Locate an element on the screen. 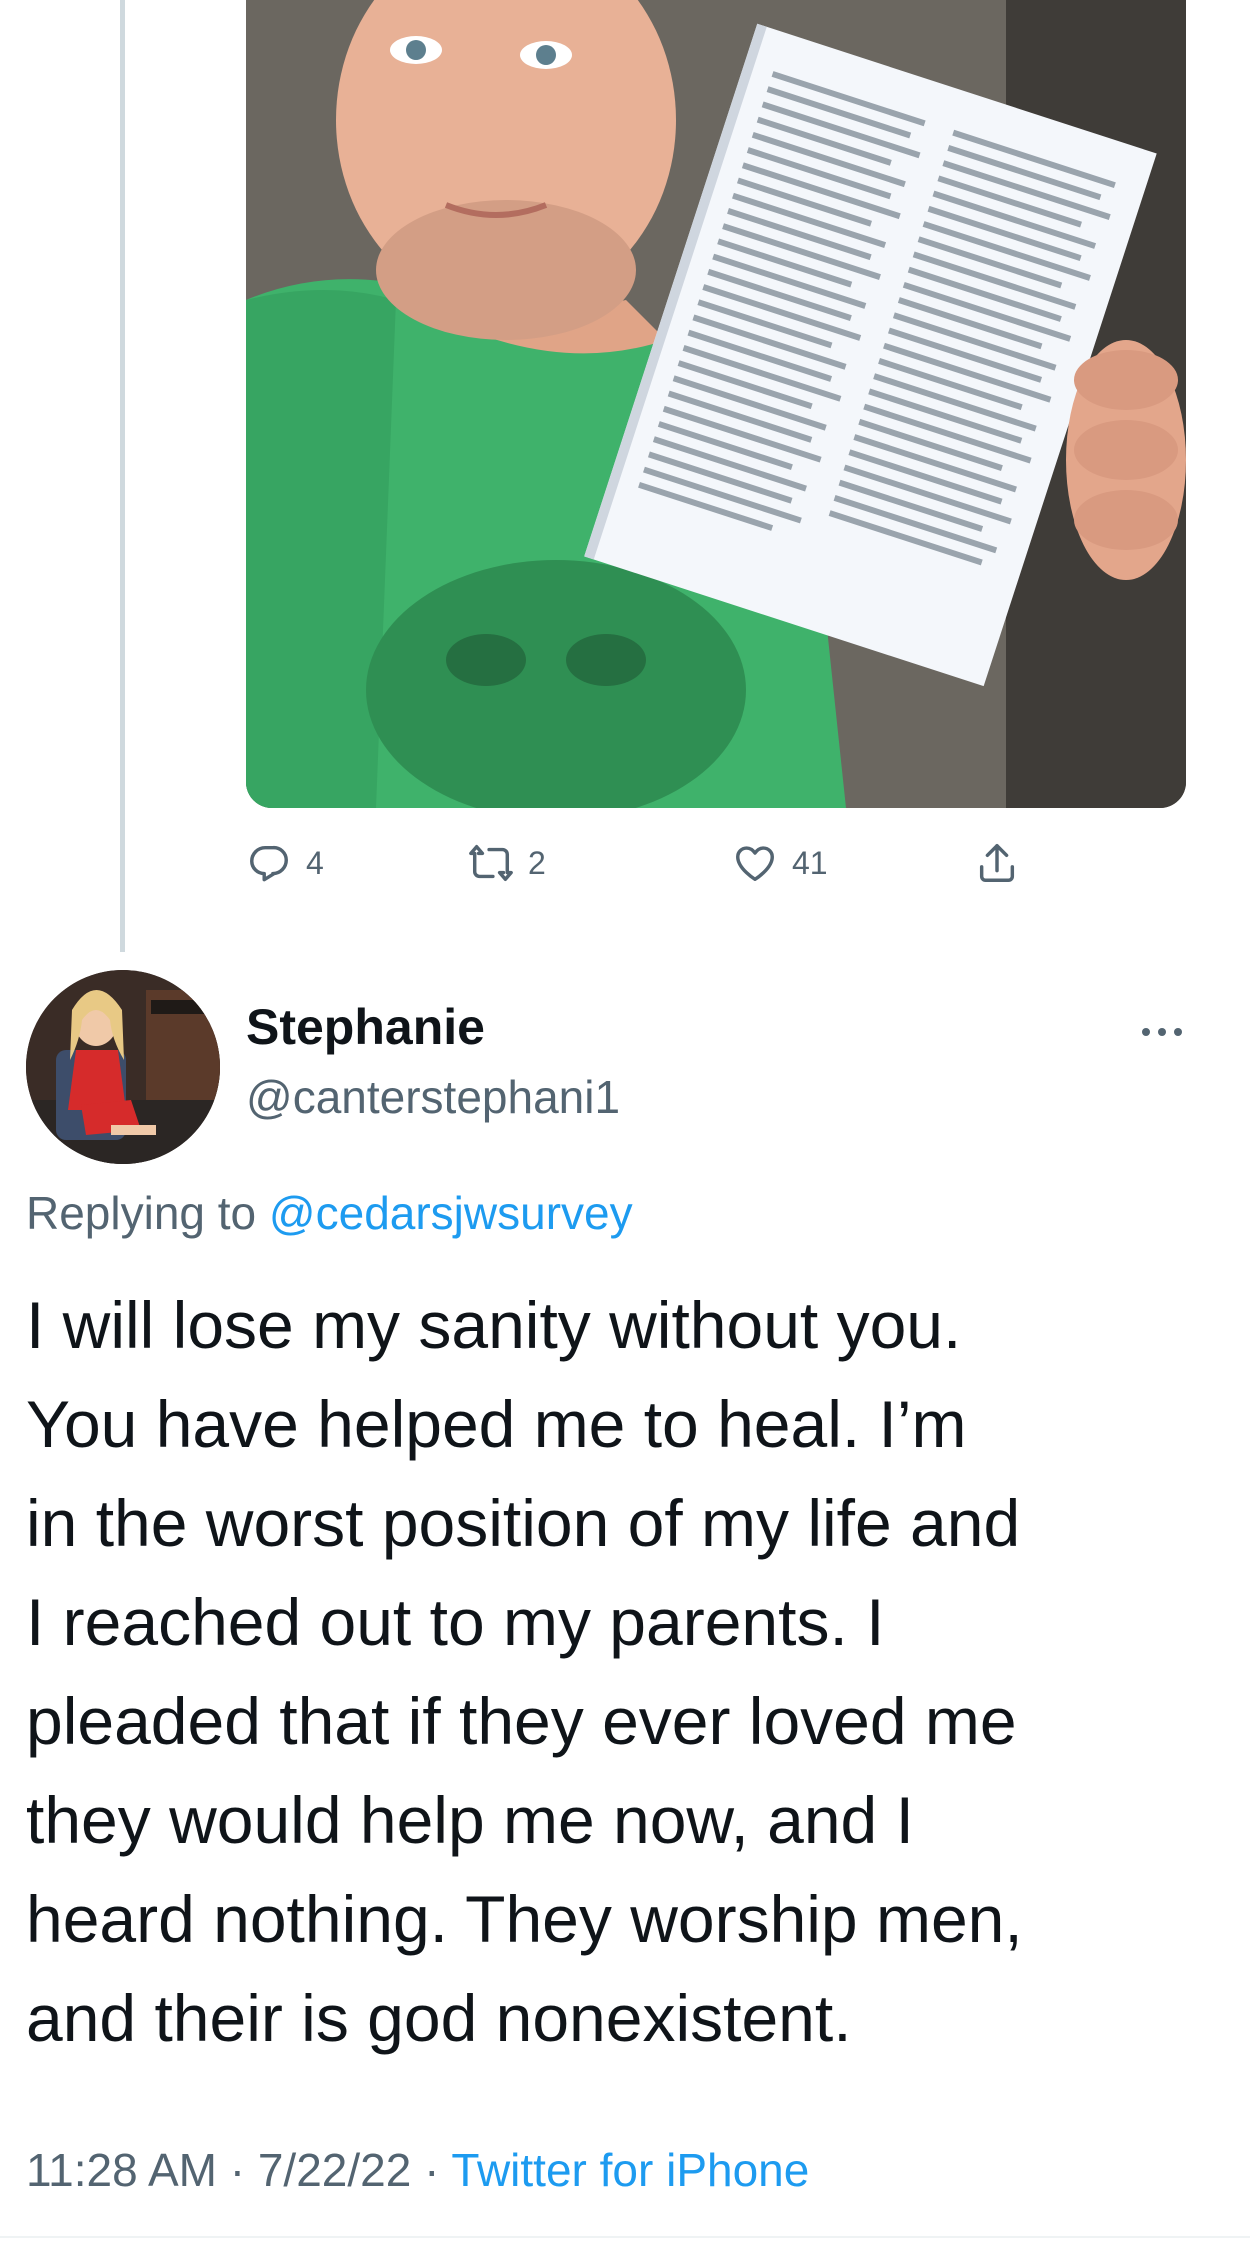 This screenshot has height=2245, width=1250. avatar-photo is located at coordinates (123, 1067).